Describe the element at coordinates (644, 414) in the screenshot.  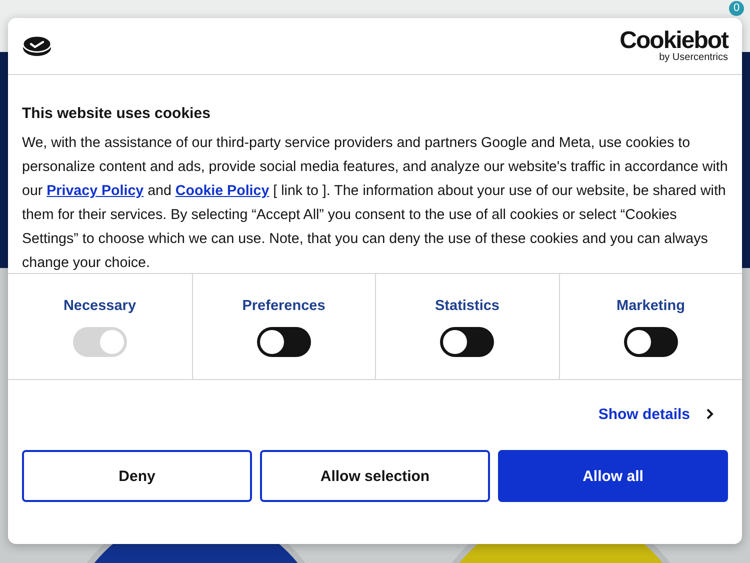
I see `show-details-link: Show details` at that location.